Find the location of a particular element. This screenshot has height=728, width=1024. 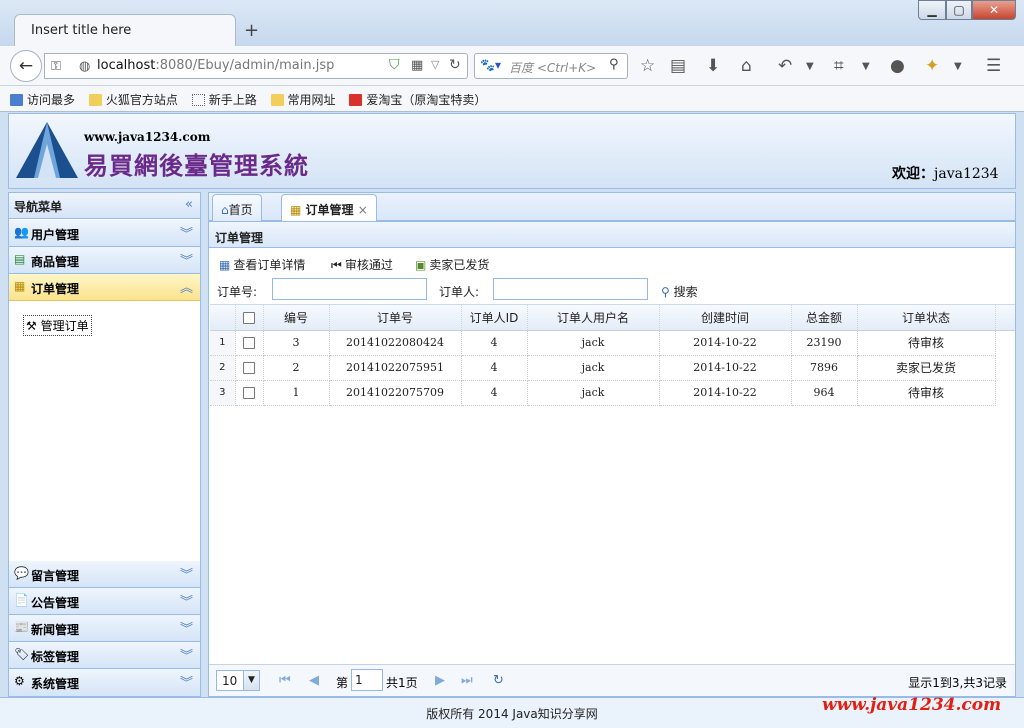

refresh-icon: ↻ is located at coordinates (498, 680).